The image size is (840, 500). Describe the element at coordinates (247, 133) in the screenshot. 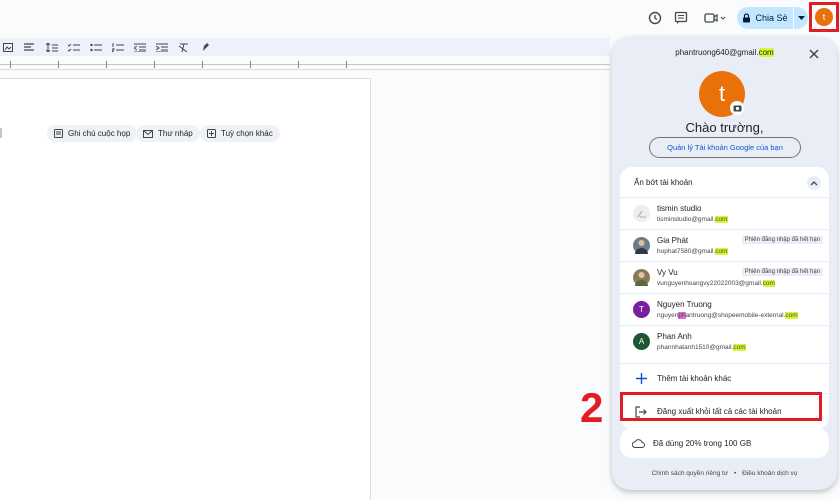

I see `chip-label: Tuỳ chọn khác` at that location.